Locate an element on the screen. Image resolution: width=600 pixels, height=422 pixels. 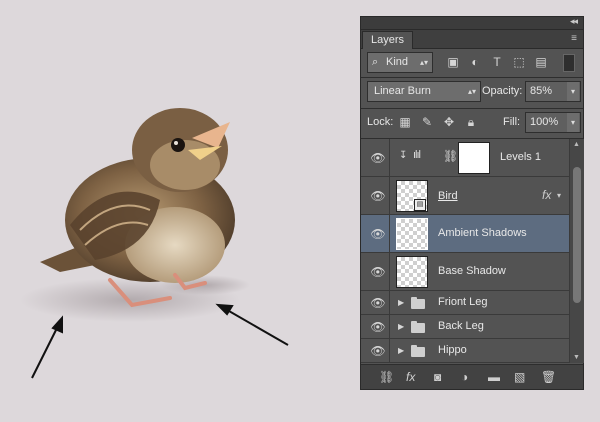
layer-group-hippo: 👁︎ ▶ Hippo is located at coordinates (465, 351).